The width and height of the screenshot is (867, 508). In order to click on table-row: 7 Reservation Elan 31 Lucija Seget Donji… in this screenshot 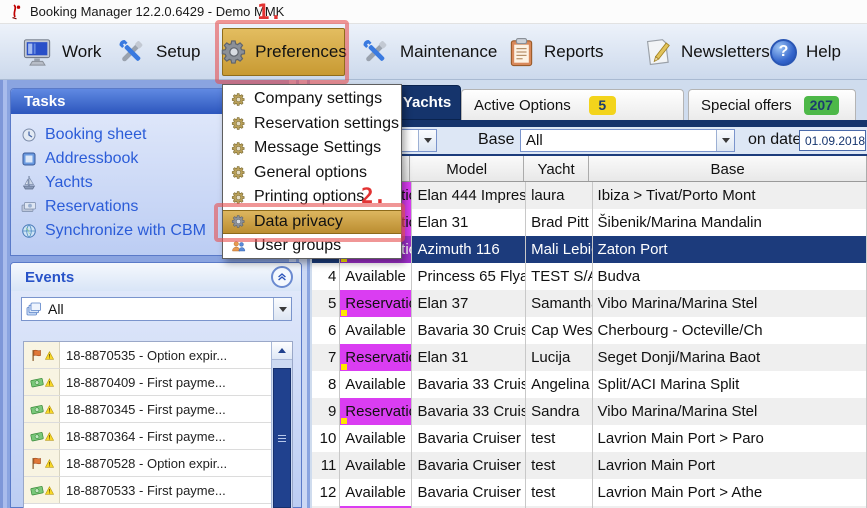, I will do `click(589, 357)`.